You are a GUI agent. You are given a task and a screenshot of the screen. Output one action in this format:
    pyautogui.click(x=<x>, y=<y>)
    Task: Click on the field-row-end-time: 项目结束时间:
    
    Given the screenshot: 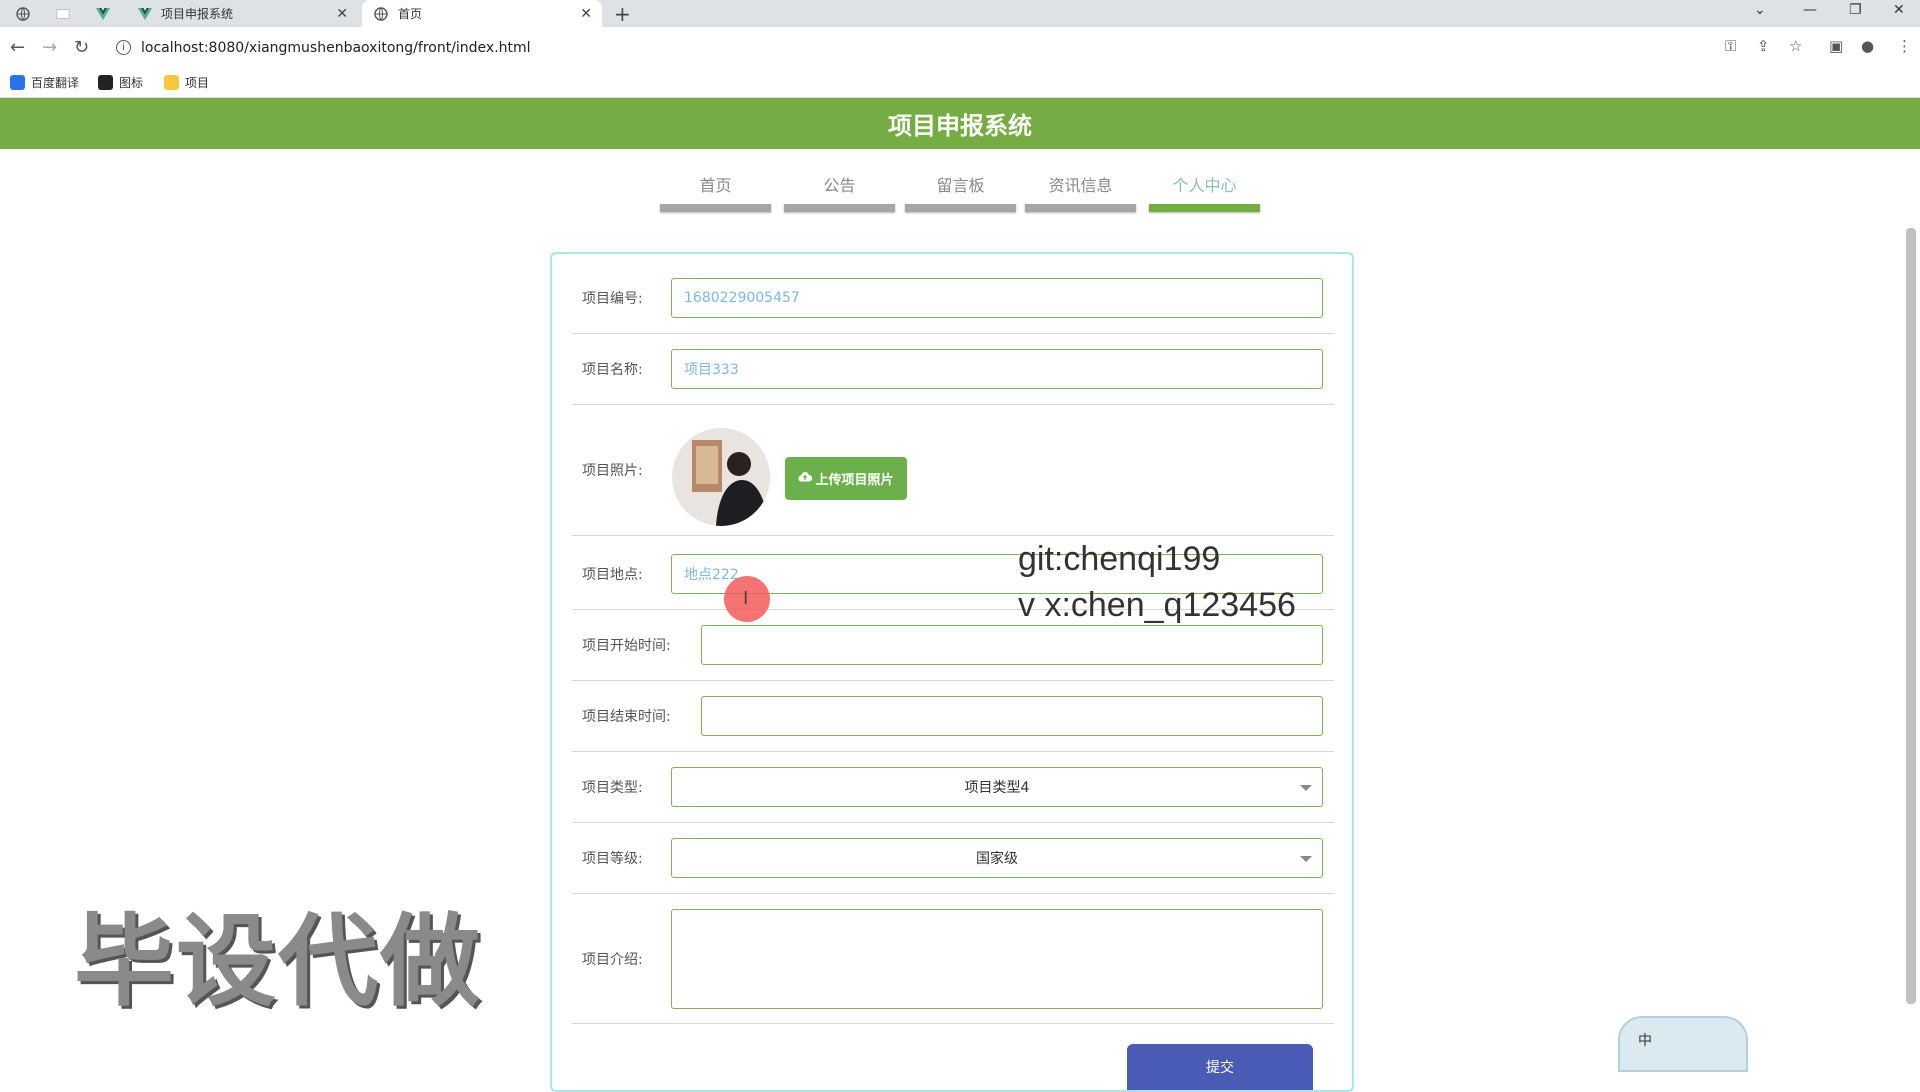 What is the action you would take?
    pyautogui.click(x=953, y=724)
    